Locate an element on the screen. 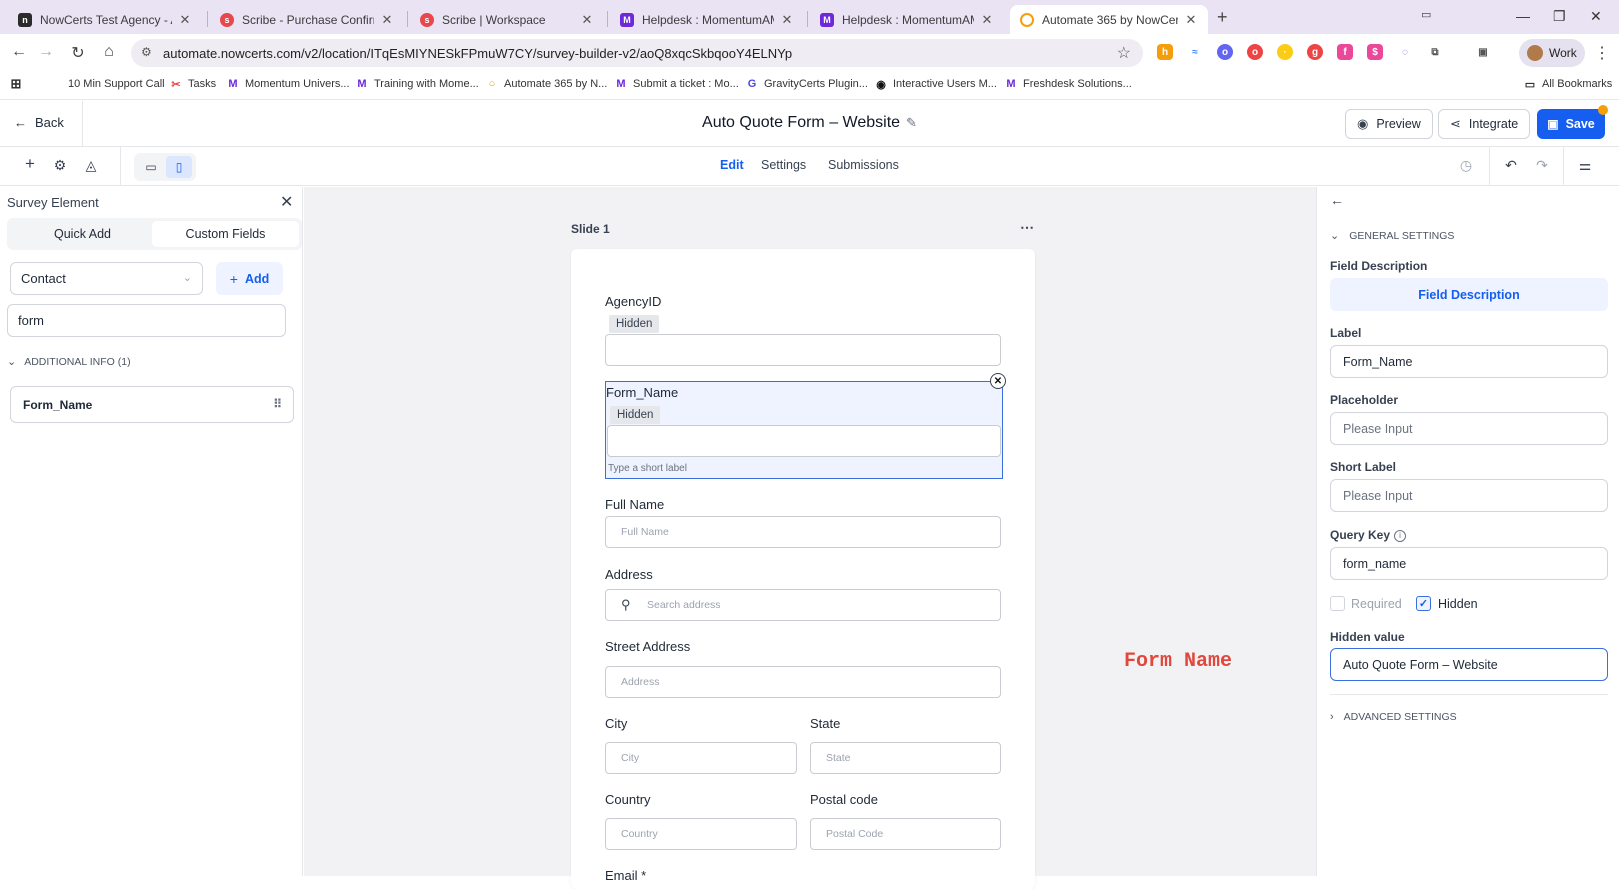  sidebar-icon: ▣ is located at coordinates (1483, 52).